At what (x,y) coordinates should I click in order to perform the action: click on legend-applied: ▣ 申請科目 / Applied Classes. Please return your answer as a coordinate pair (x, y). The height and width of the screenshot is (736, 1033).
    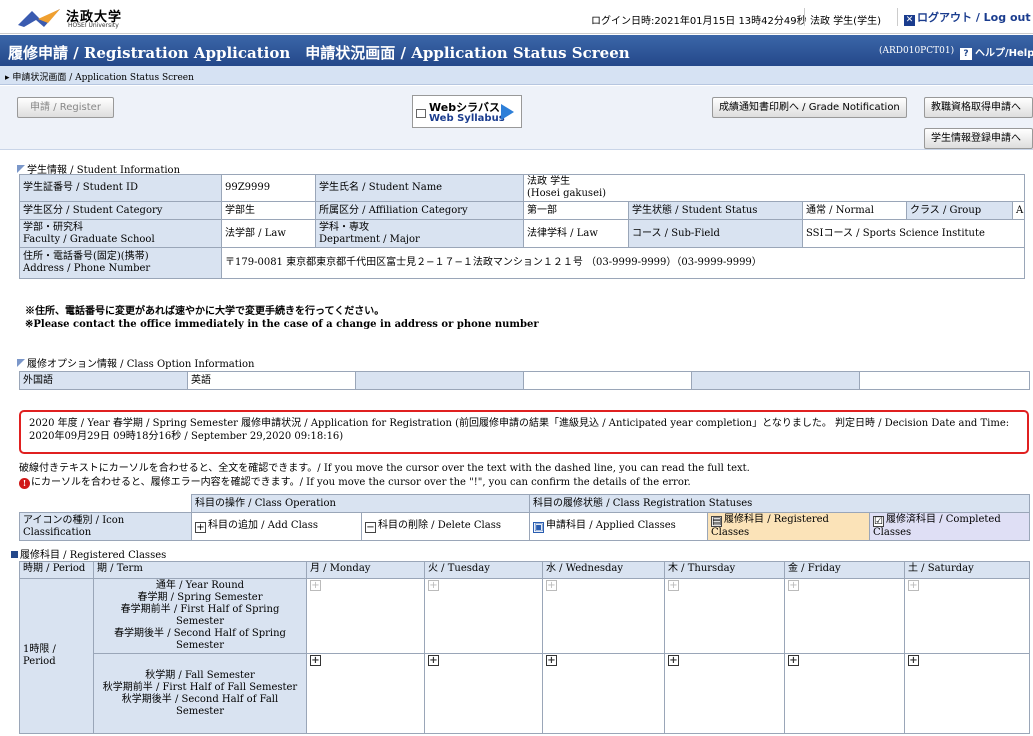
    Looking at the image, I should click on (619, 526).